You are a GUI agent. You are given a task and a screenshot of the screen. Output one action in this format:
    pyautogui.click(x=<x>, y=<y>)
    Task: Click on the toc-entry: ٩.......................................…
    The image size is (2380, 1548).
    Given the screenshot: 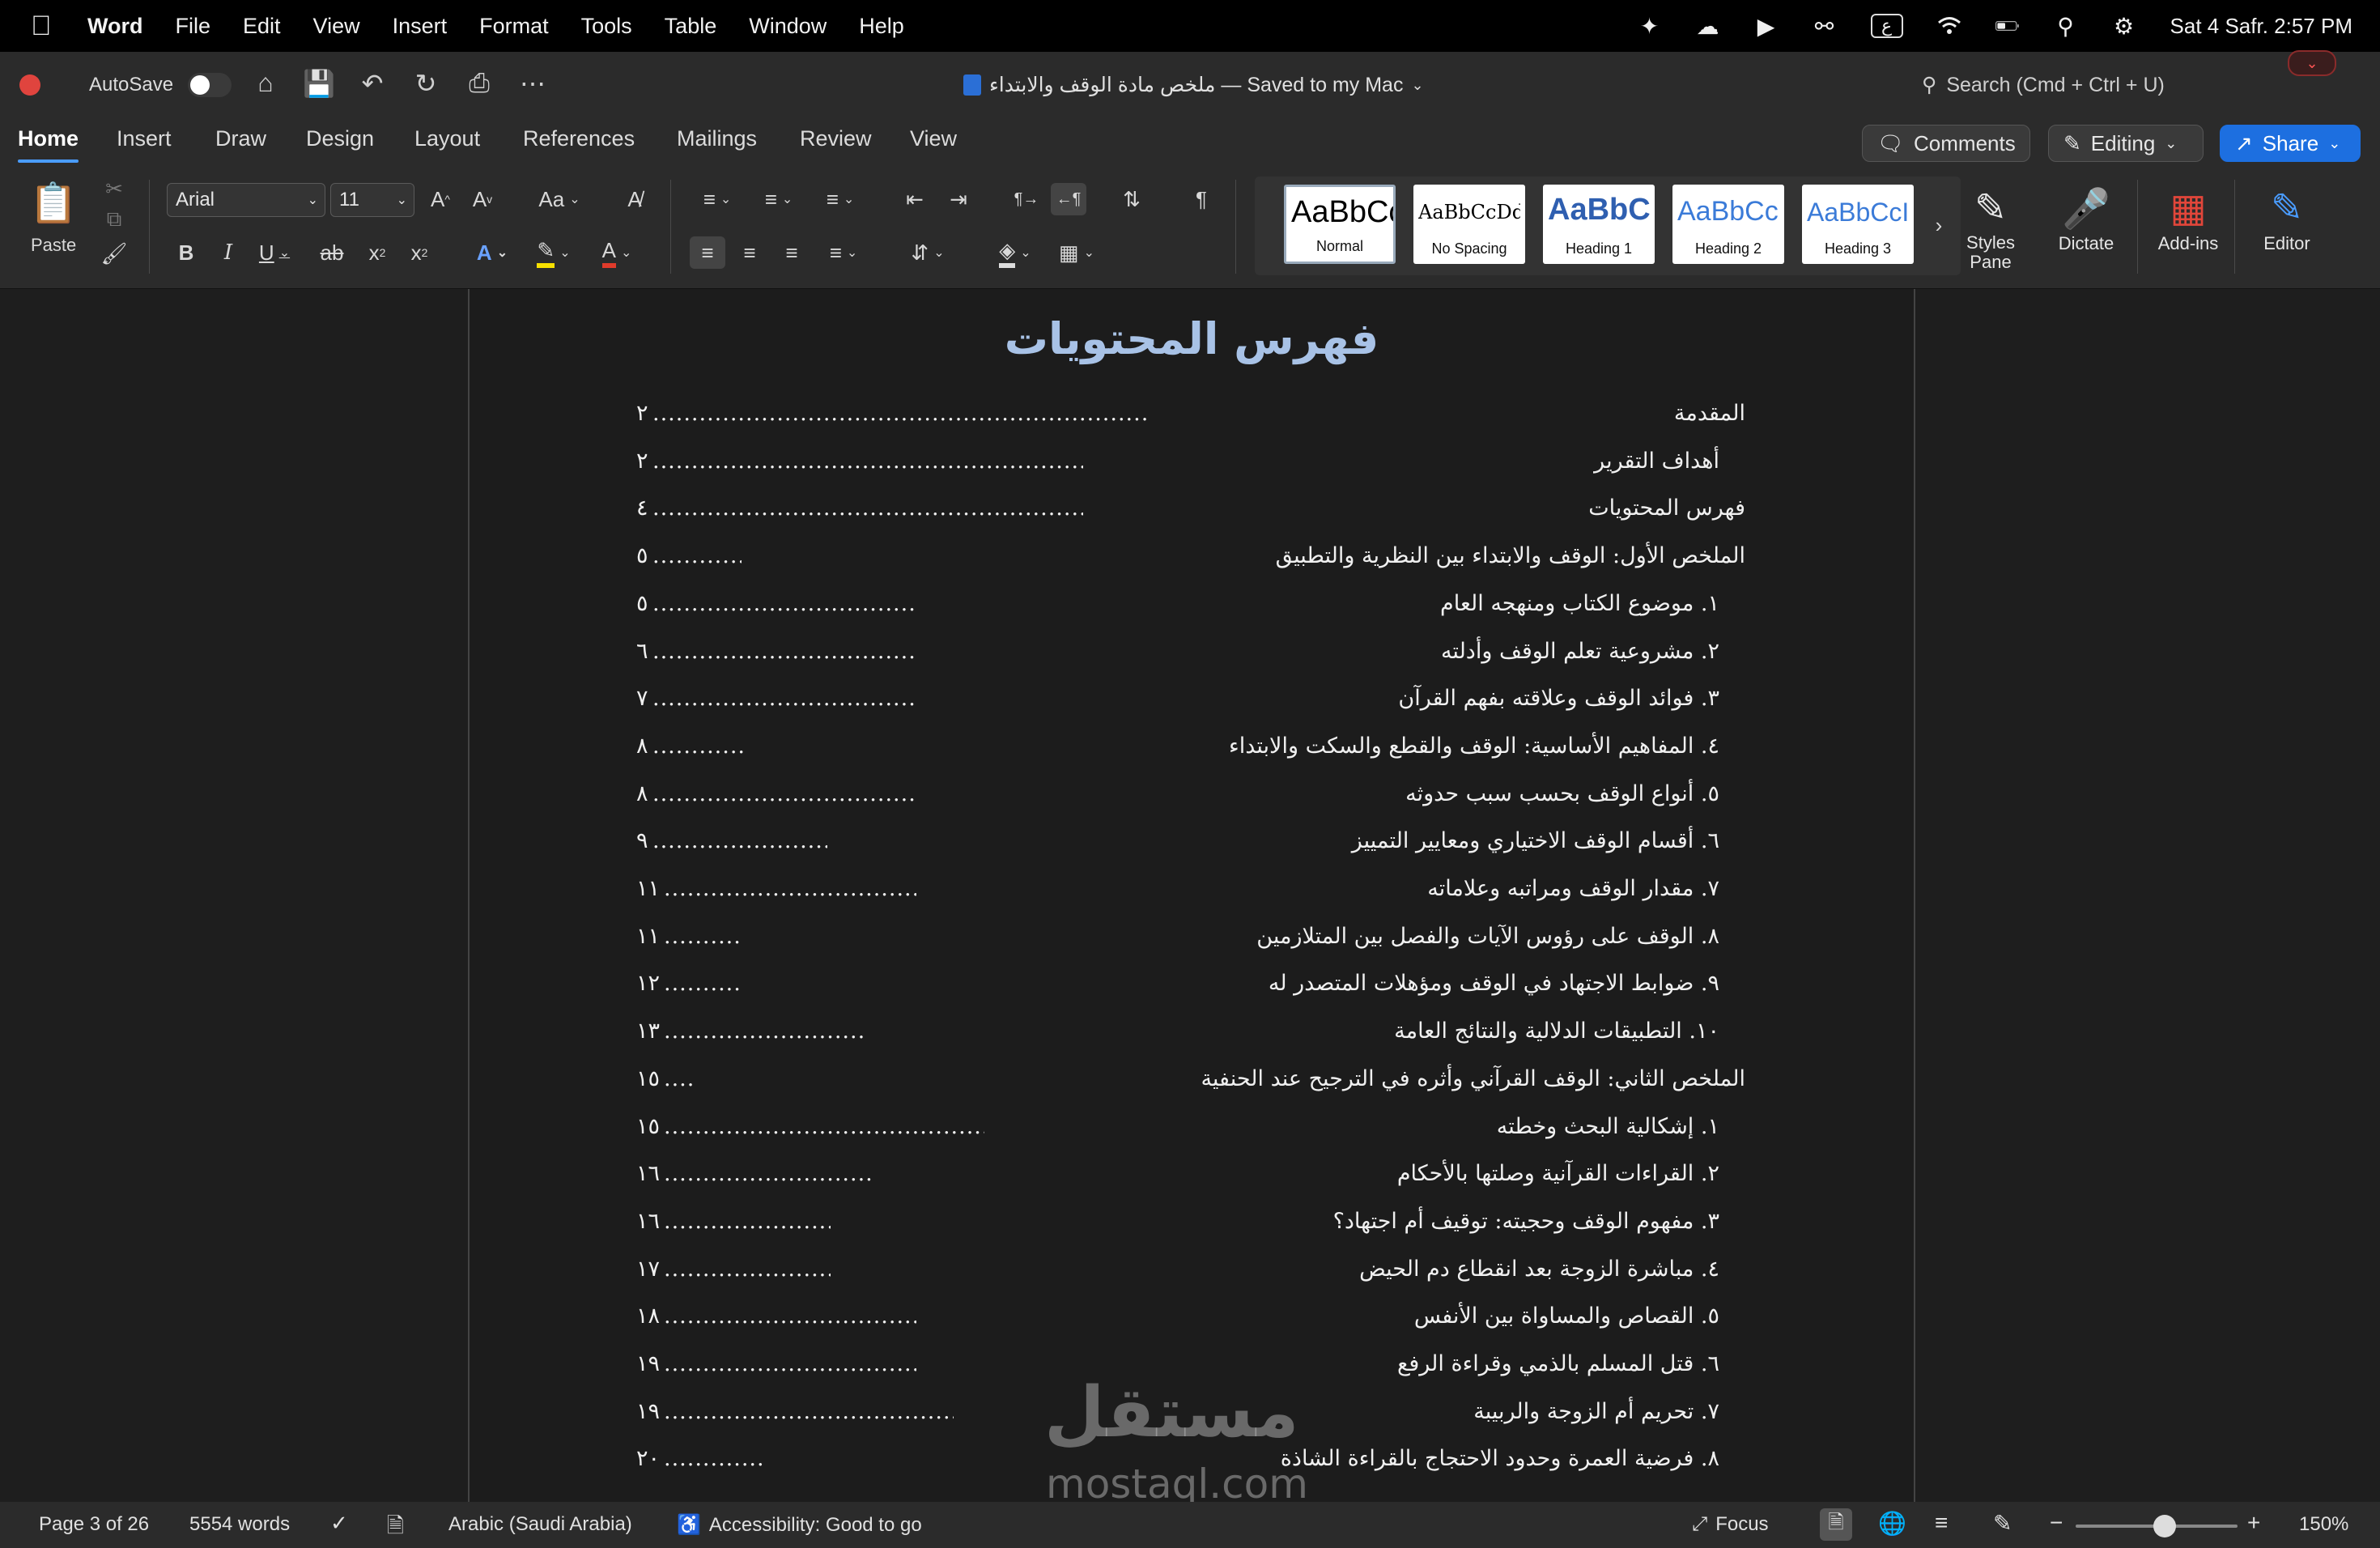 What is the action you would take?
    pyautogui.click(x=1190, y=844)
    